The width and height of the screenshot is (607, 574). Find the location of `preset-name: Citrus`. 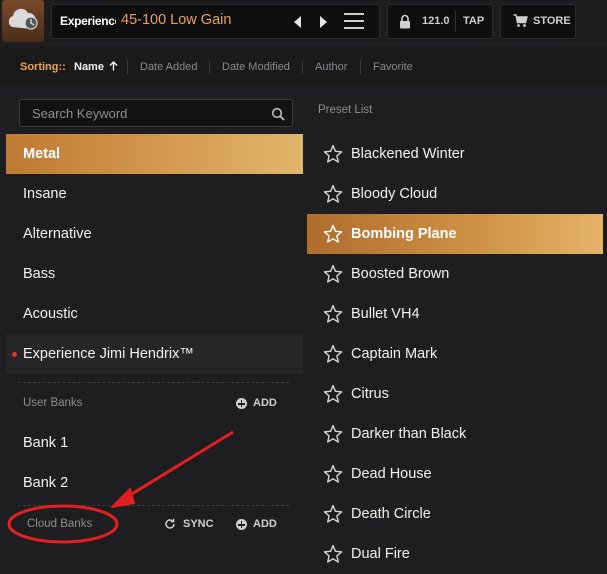

preset-name: Citrus is located at coordinates (370, 394).